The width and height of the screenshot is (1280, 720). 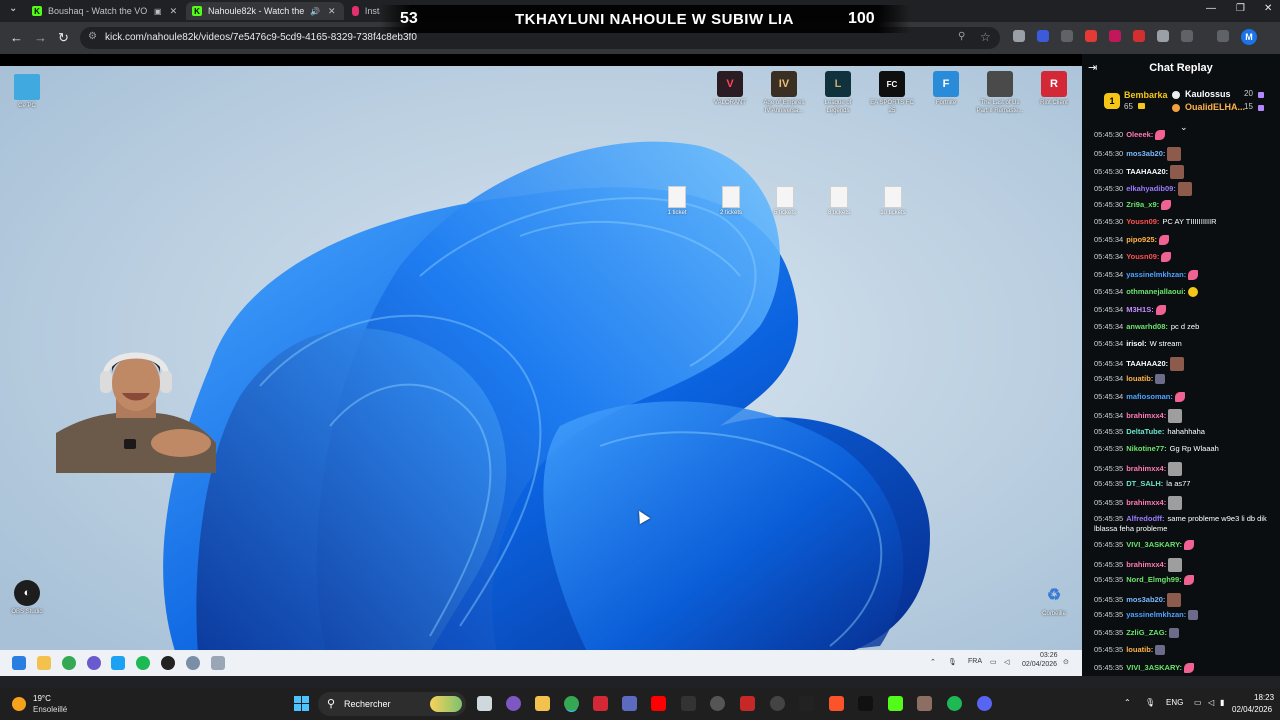 What do you see at coordinates (1151, 188) in the screenshot?
I see `message-username: elkahyadib09:` at bounding box center [1151, 188].